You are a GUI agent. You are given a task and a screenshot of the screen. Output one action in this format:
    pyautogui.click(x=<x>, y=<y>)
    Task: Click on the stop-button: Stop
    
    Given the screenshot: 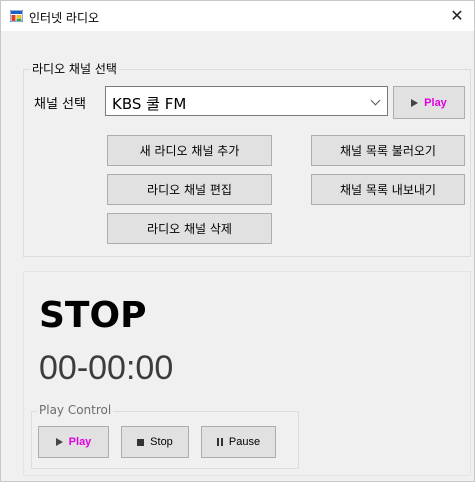 What is the action you would take?
    pyautogui.click(x=155, y=442)
    